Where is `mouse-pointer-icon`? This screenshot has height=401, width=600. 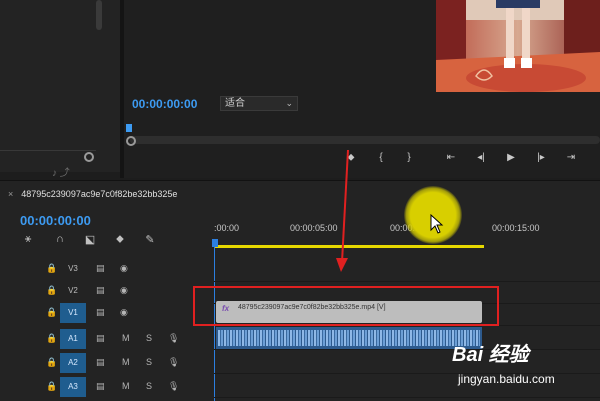 mouse-pointer-icon is located at coordinates (437, 224).